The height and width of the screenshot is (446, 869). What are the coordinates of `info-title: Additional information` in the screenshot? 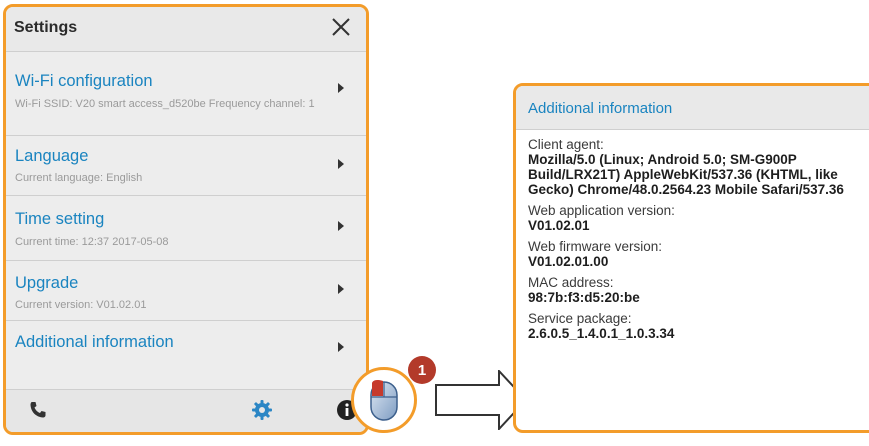 It's located at (600, 108).